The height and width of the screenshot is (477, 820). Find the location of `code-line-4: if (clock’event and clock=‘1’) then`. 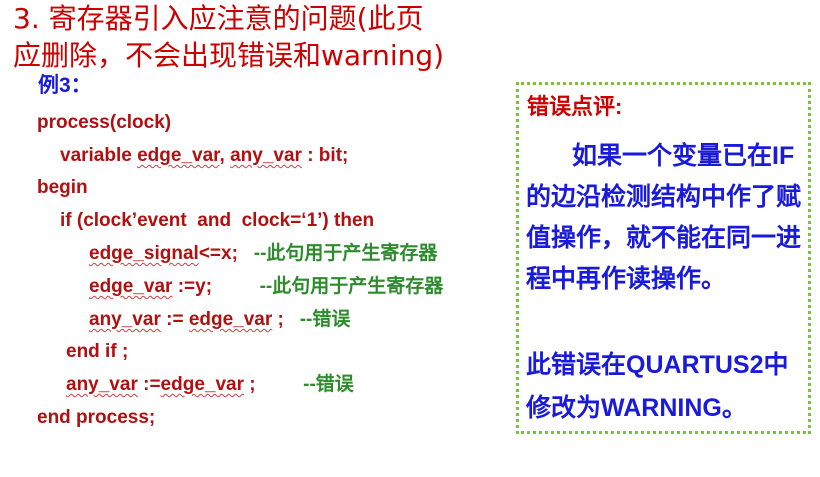

code-line-4: if (clock’event and clock=‘1’) then is located at coordinates (217, 220).